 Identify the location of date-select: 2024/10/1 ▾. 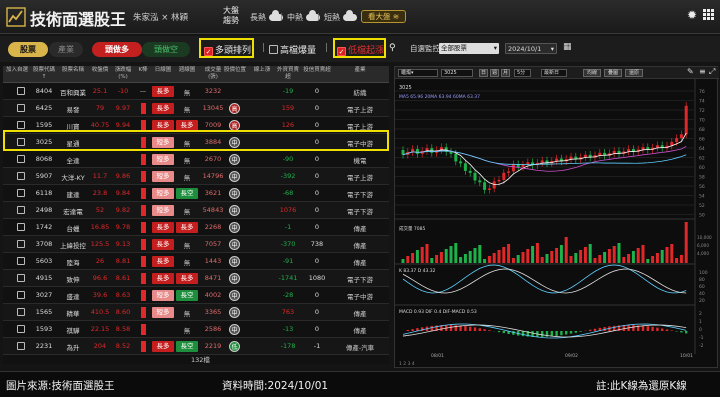
(531, 48).